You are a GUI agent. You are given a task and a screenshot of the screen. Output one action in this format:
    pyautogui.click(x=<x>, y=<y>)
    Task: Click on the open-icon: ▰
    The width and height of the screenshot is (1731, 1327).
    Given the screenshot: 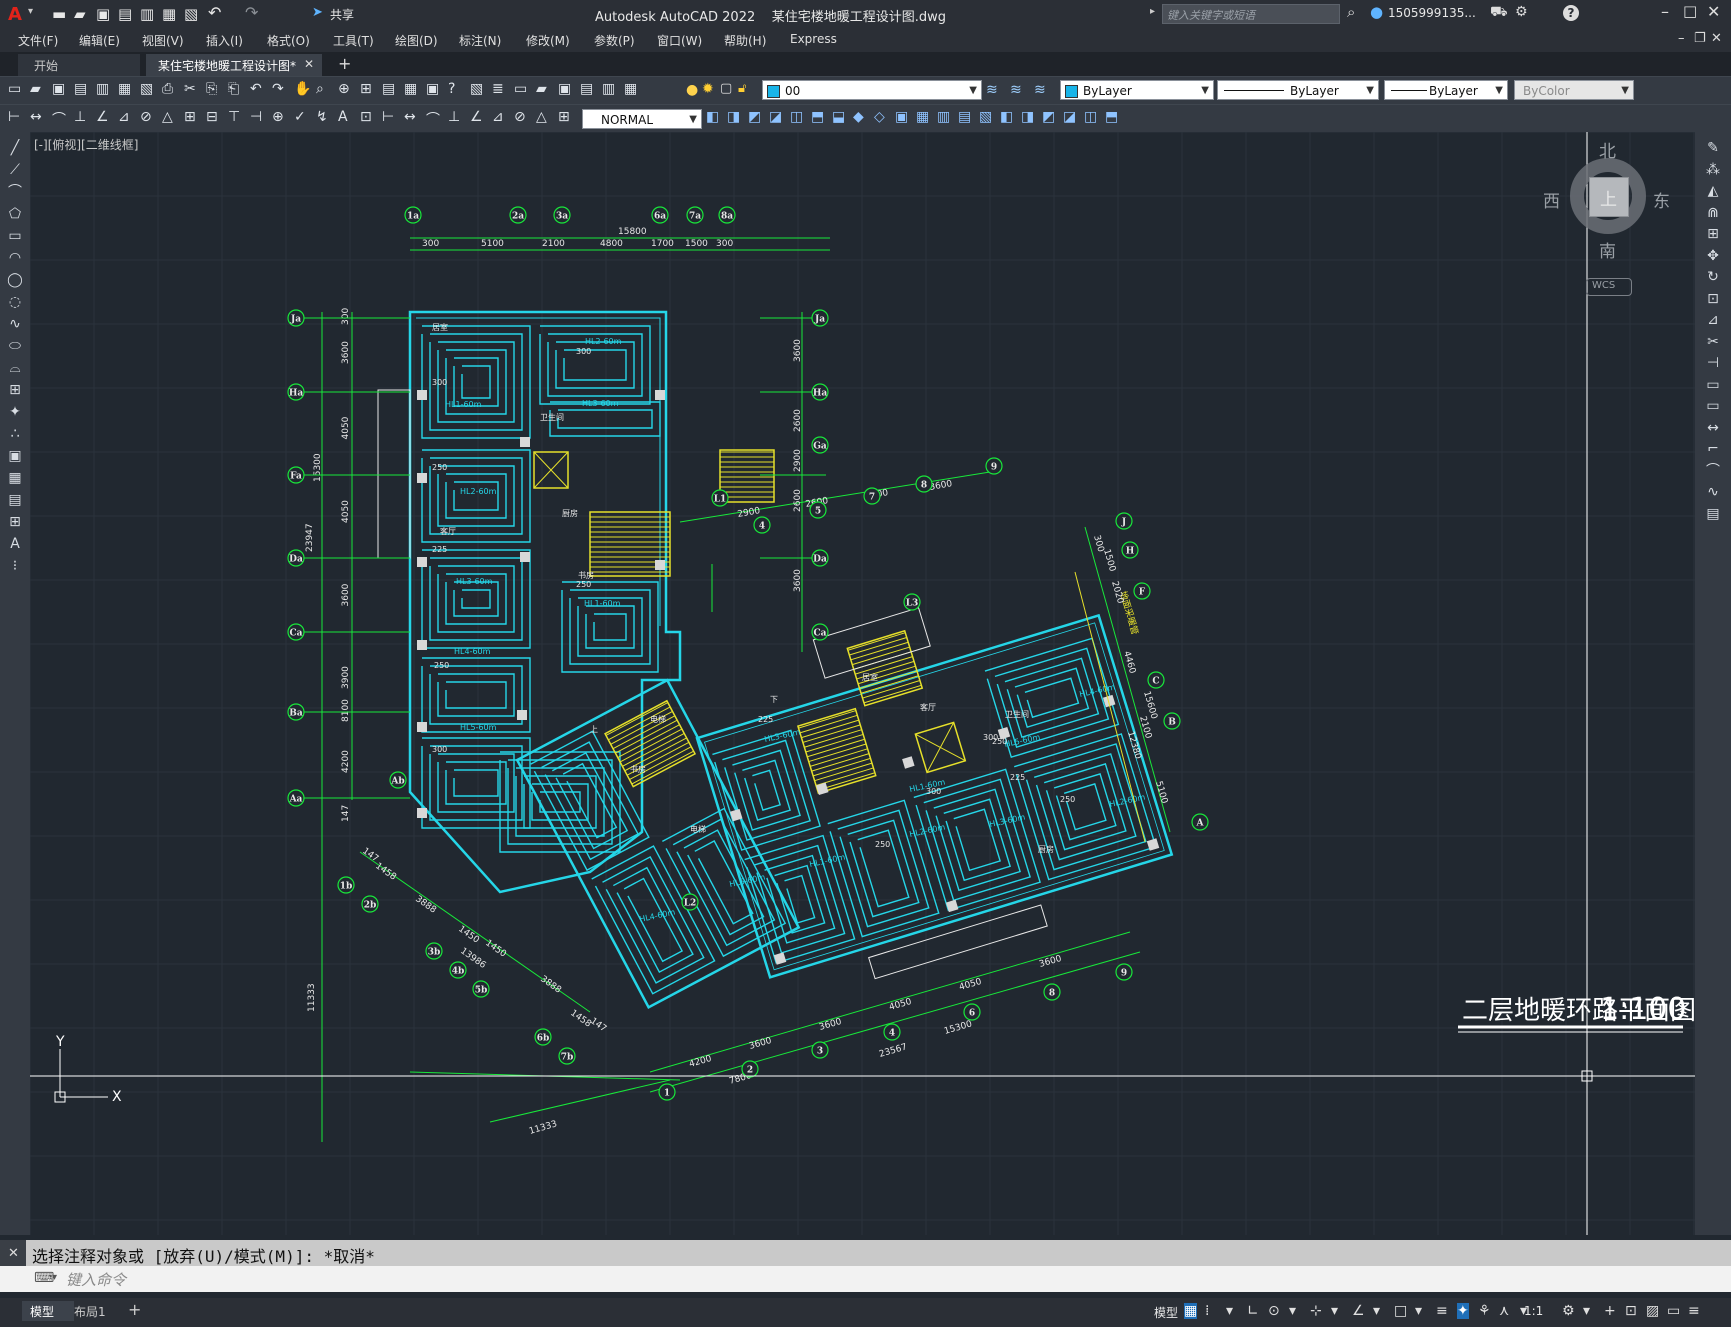 What is the action you would take?
    pyautogui.click(x=80, y=14)
    